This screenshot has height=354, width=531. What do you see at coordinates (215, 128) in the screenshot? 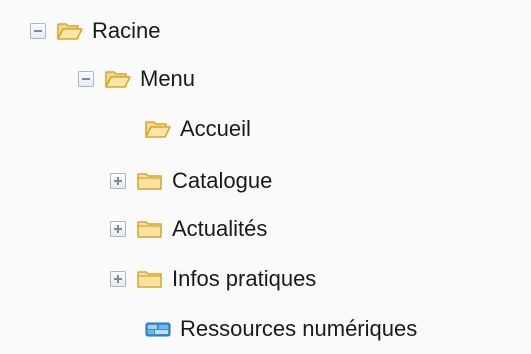
I see `tree-node-label: Accueil` at bounding box center [215, 128].